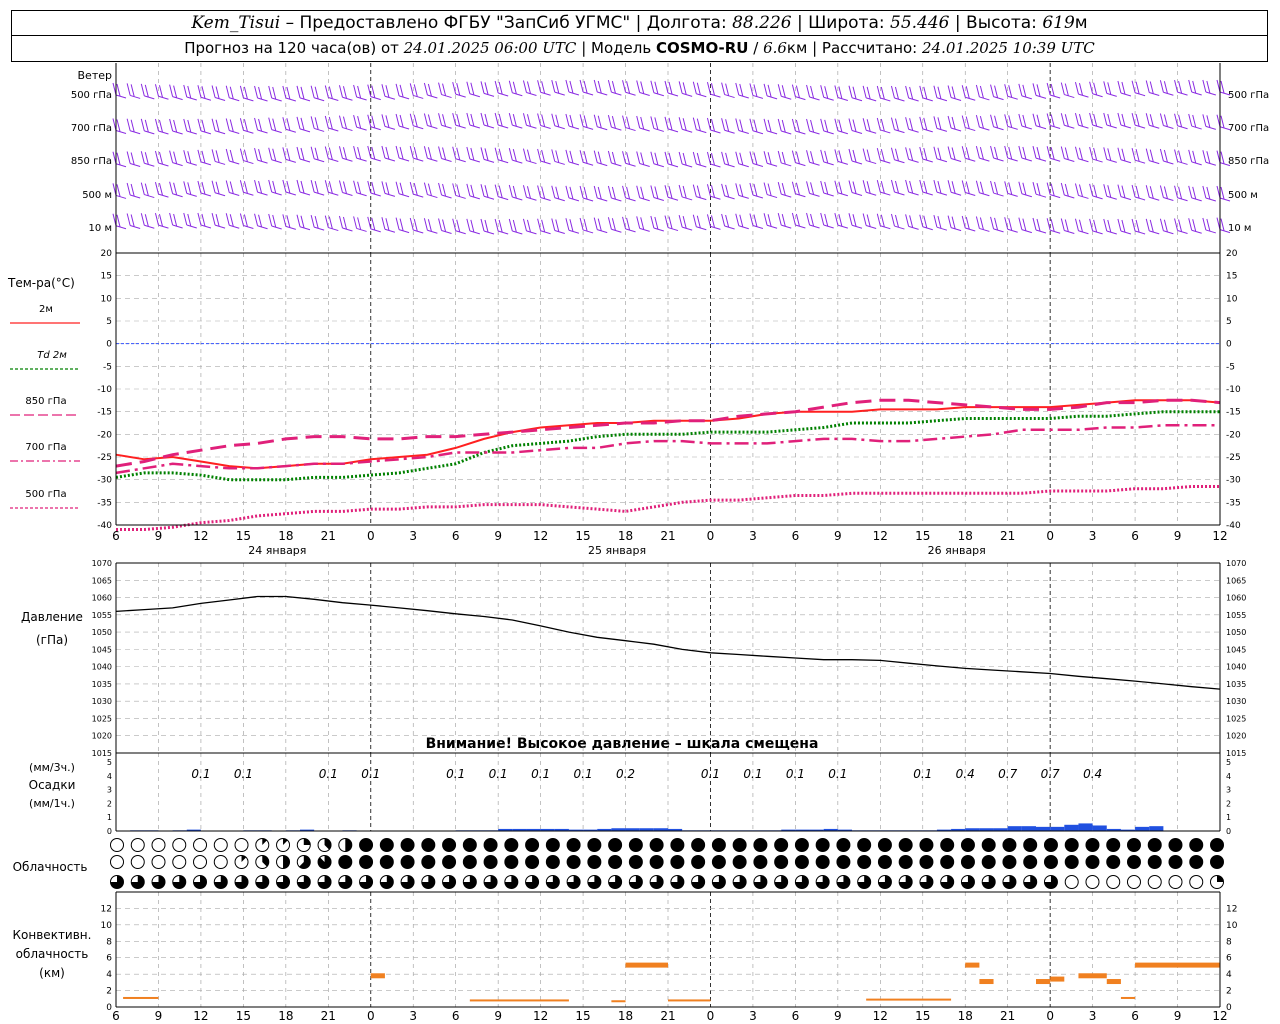 This screenshot has width=1280, height=1024. Describe the element at coordinates (141, 997) in the screenshot. I see `conv-cloud-bar` at that location.